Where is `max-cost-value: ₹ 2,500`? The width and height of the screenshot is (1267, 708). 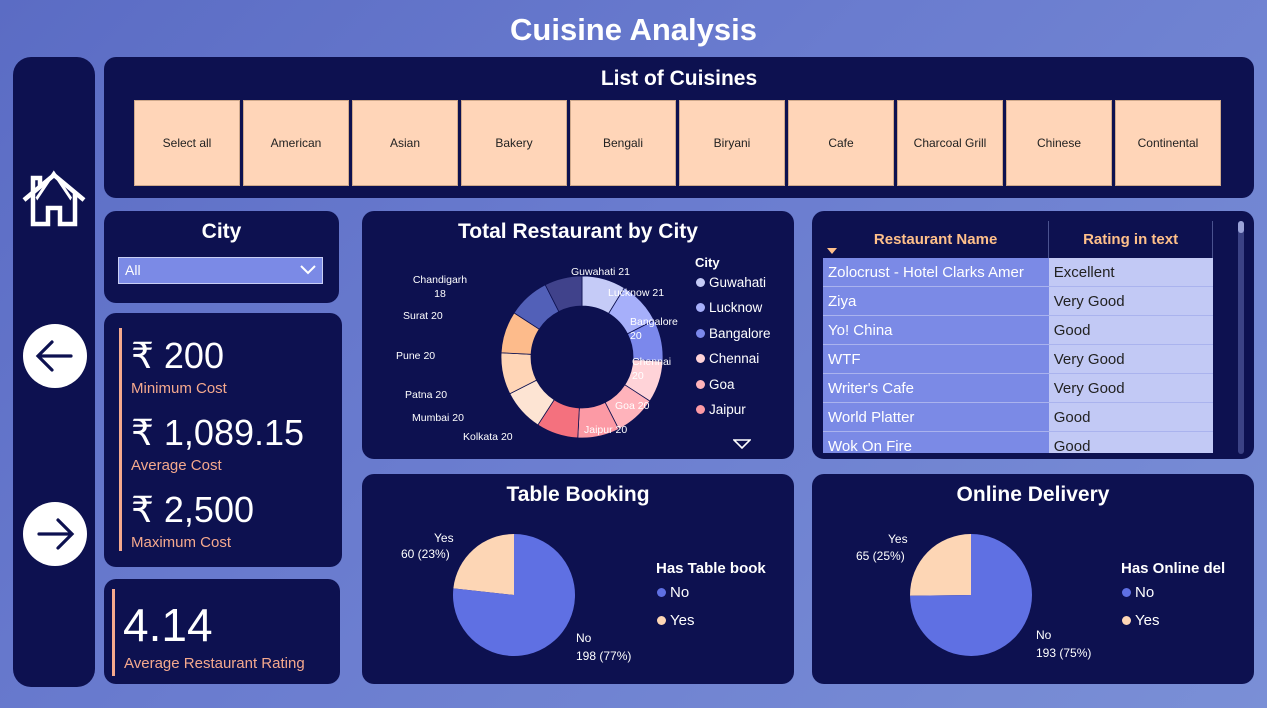
max-cost-value: ₹ 2,500 is located at coordinates (192, 509).